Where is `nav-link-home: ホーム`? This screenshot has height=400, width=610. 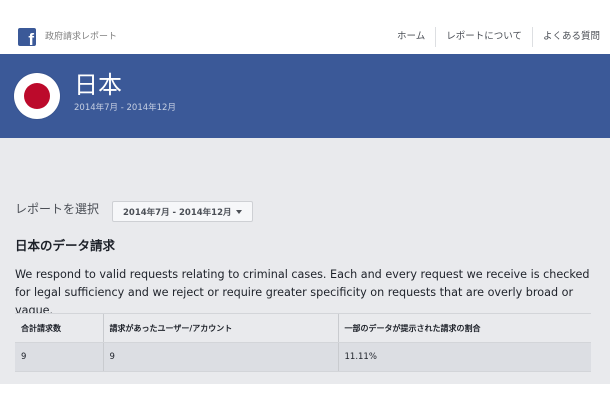 nav-link-home: ホーム is located at coordinates (411, 37).